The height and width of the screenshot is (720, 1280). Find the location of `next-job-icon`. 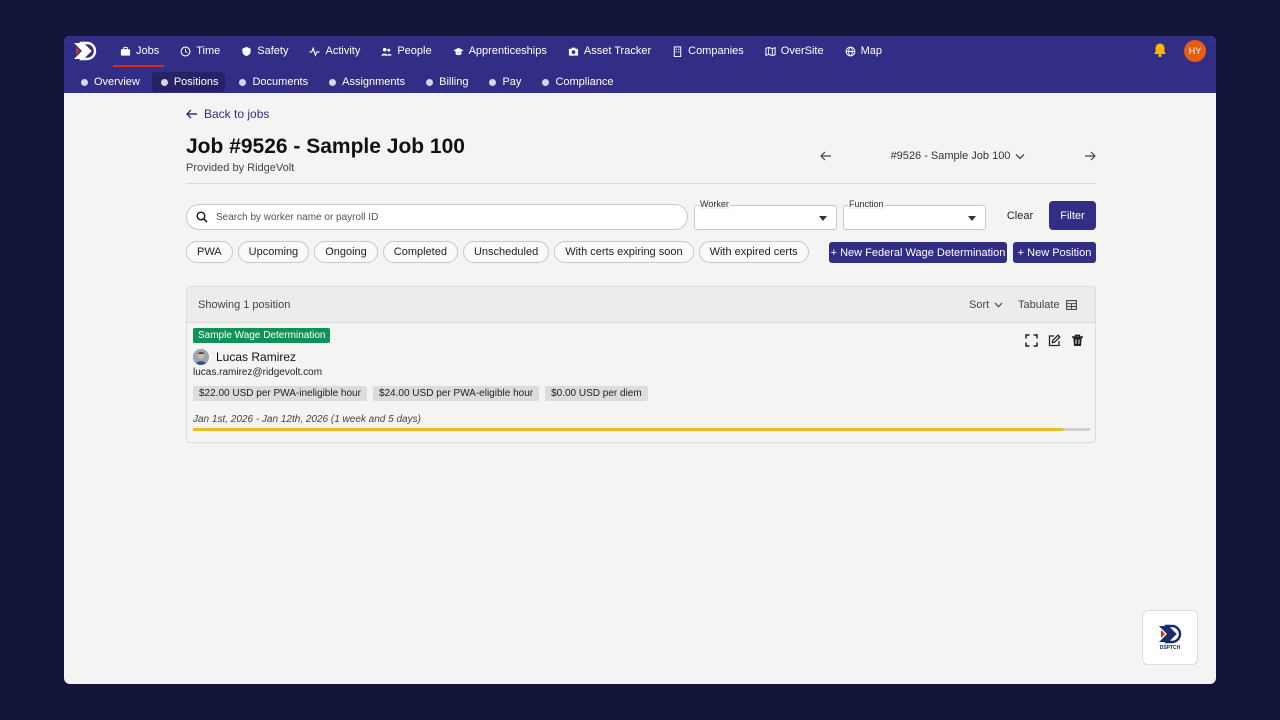

next-job-icon is located at coordinates (1090, 156).